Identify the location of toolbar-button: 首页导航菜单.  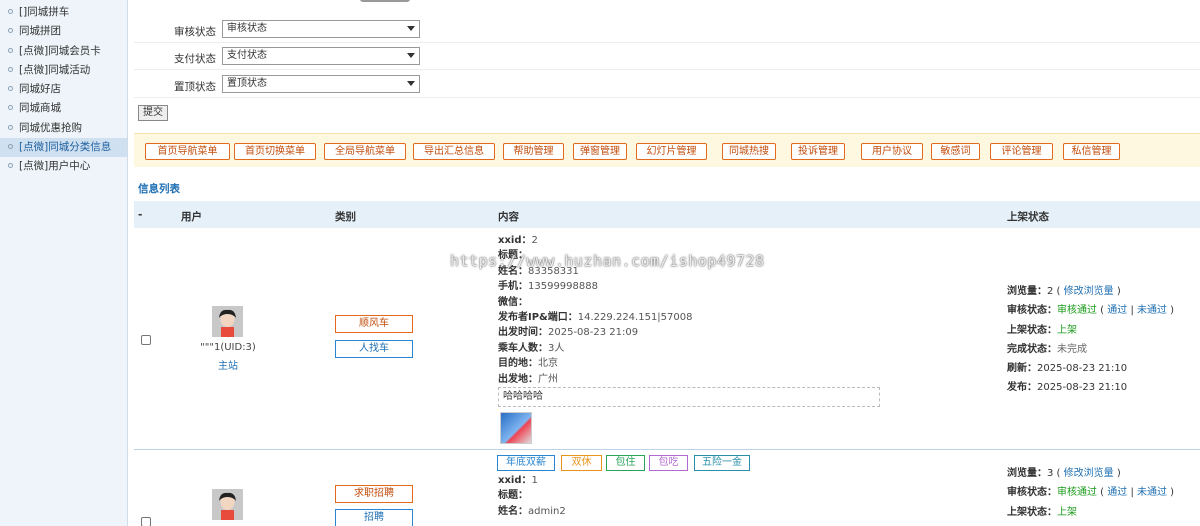
(187, 151).